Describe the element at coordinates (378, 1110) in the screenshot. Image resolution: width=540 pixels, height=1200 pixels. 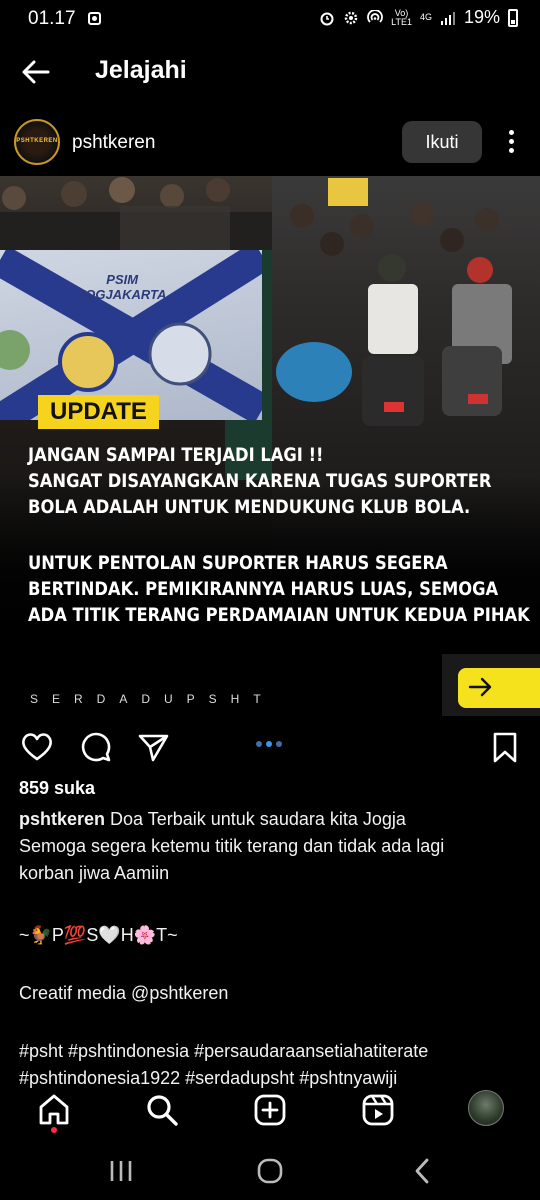
I see `reels-icon` at that location.